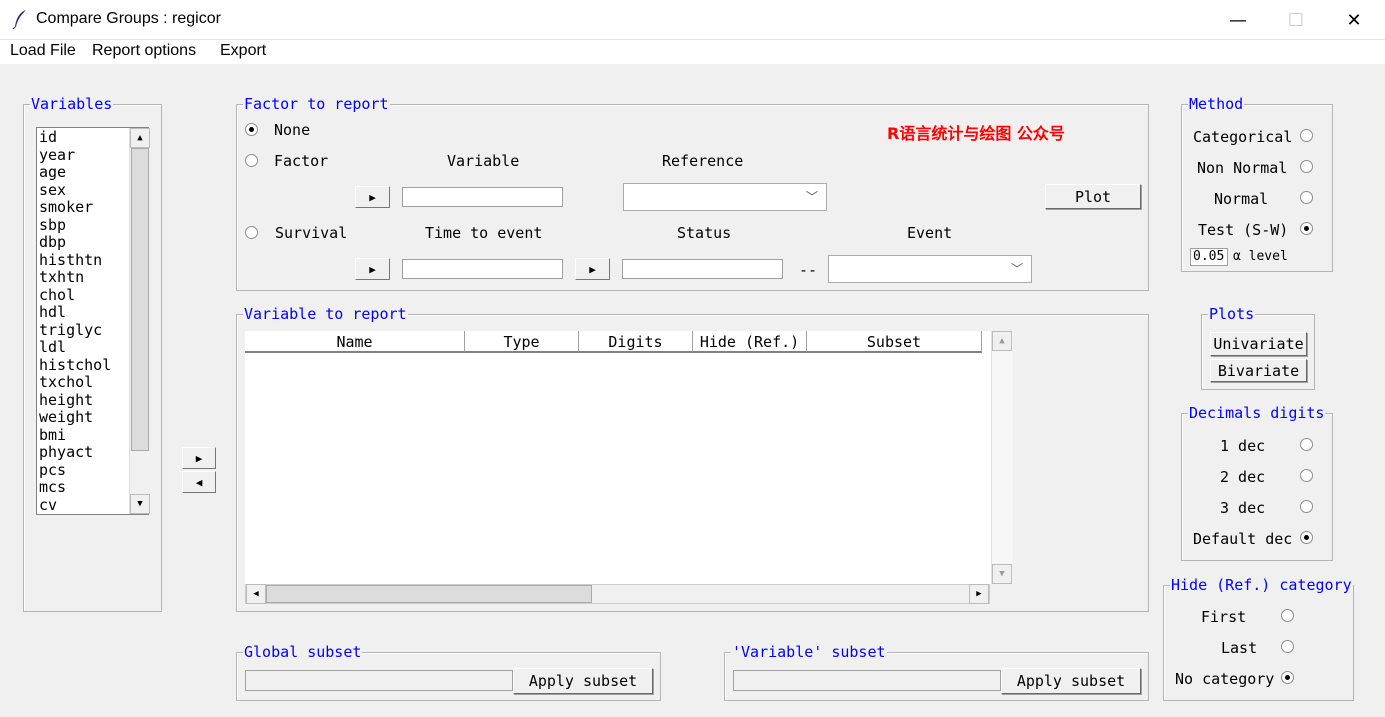 Image resolution: width=1385 pixels, height=717 pixels. What do you see at coordinates (1243, 539) in the screenshot?
I see `dec-default-label: Default dec` at bounding box center [1243, 539].